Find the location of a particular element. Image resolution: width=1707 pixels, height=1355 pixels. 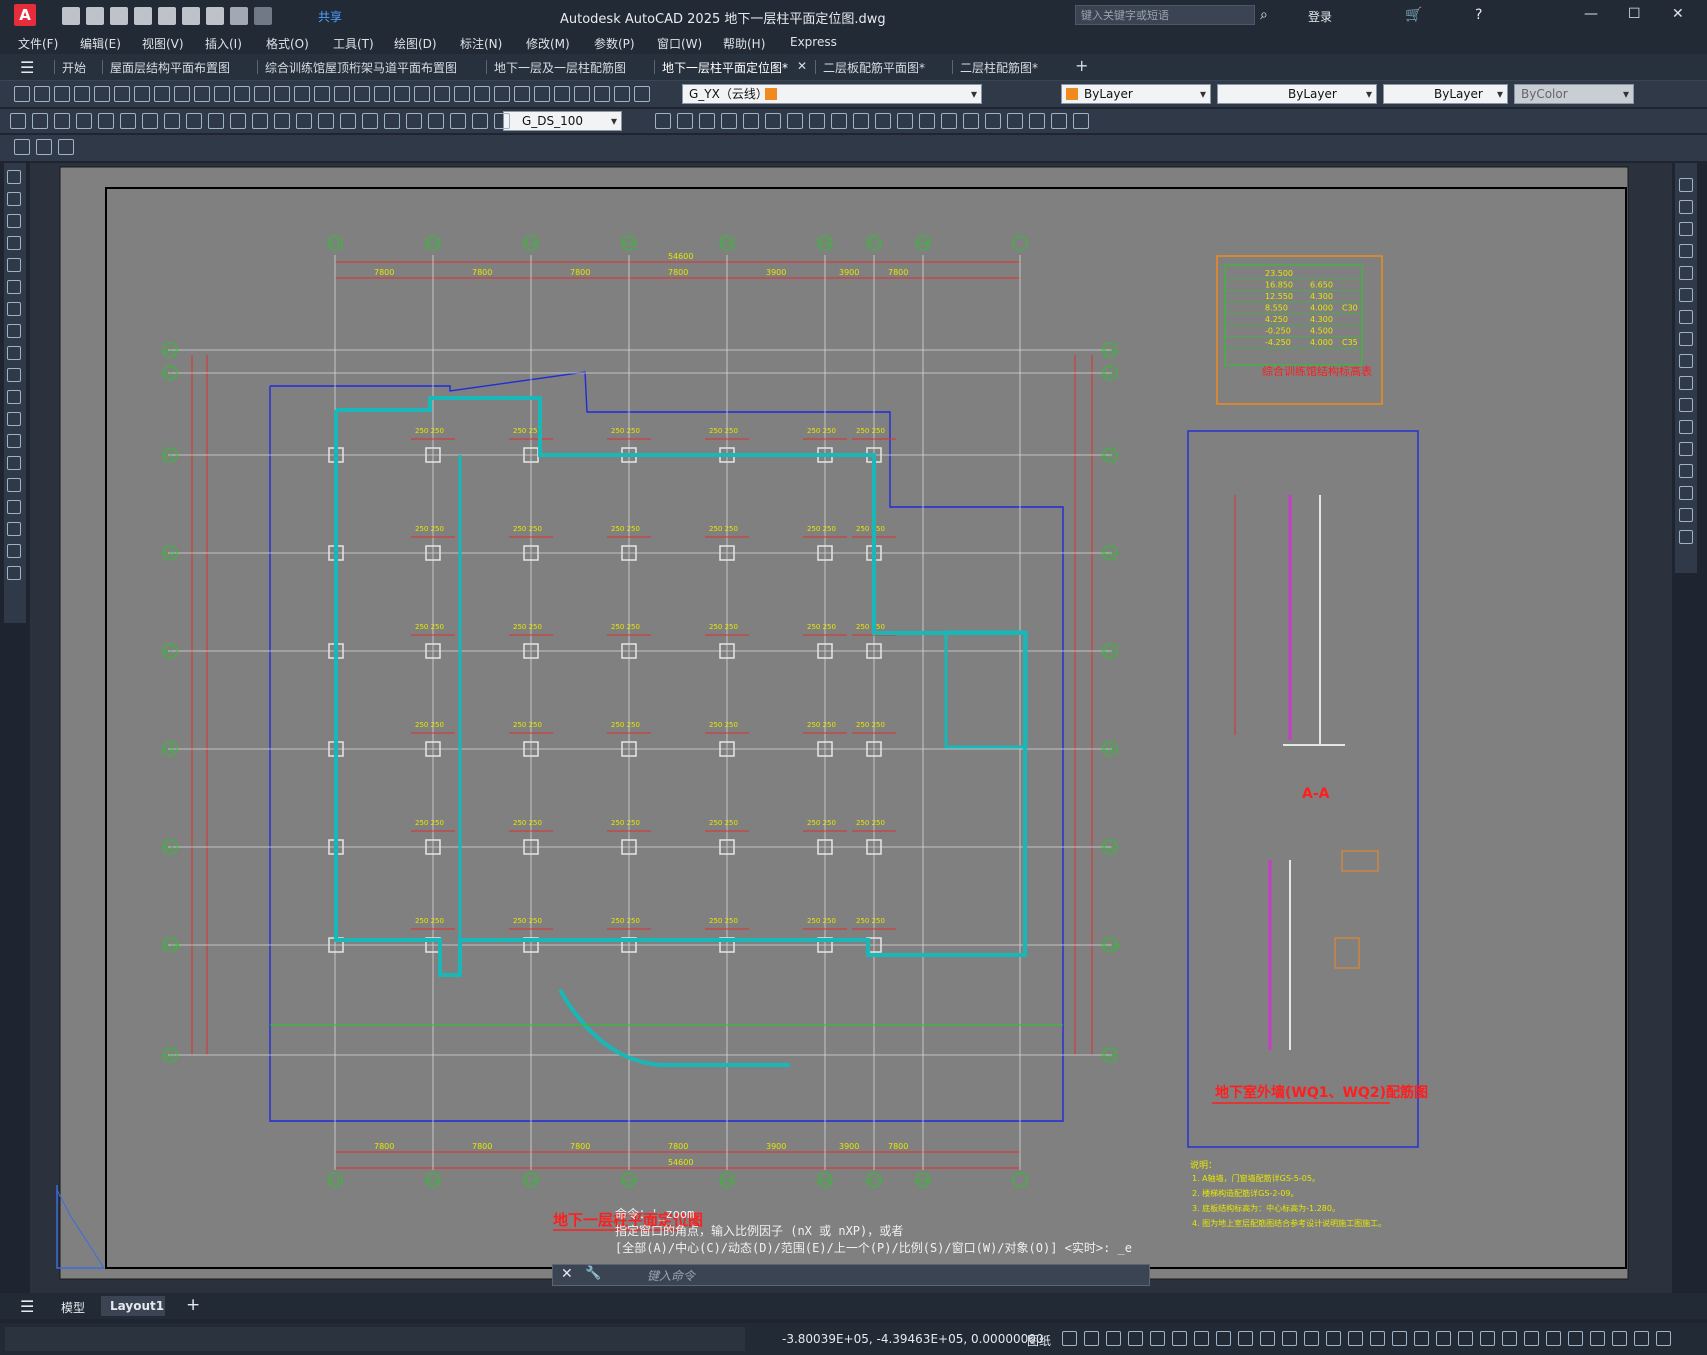

add-layout-icon: + is located at coordinates (193, 1305).